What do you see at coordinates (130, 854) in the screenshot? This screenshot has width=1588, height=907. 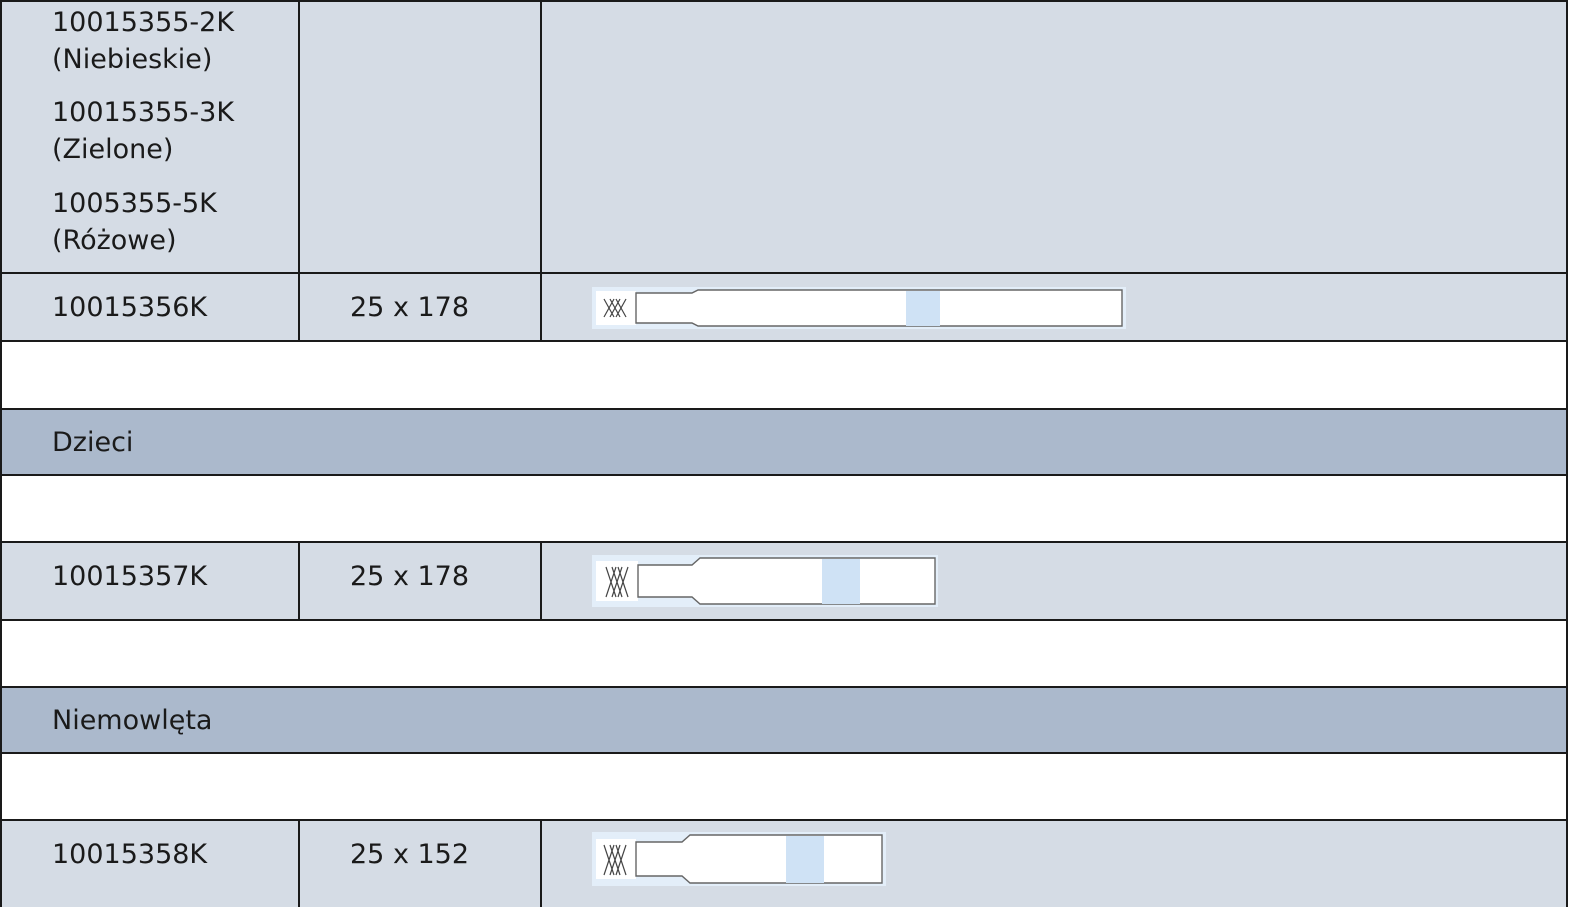 I see `product-code: 10015358K` at bounding box center [130, 854].